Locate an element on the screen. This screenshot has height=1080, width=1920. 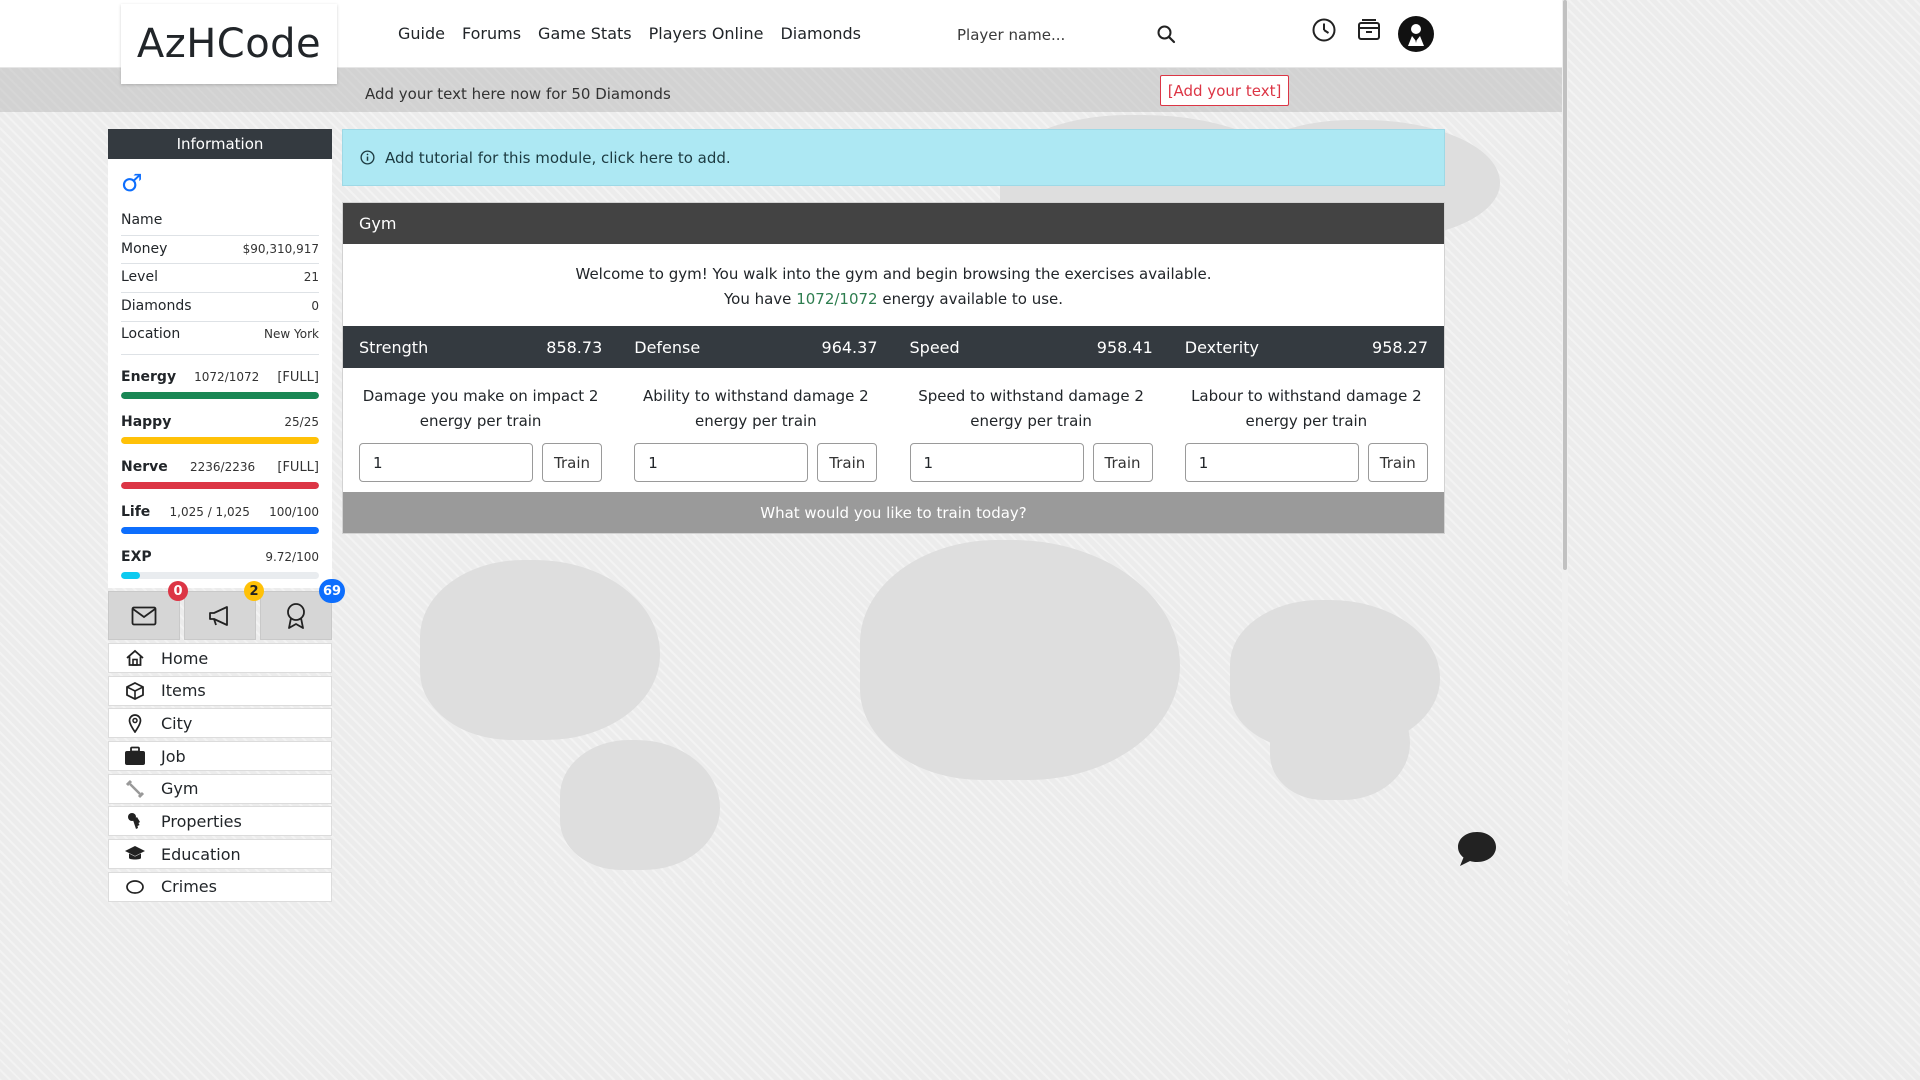
stat-value: 964.37 is located at coordinates (849, 347).